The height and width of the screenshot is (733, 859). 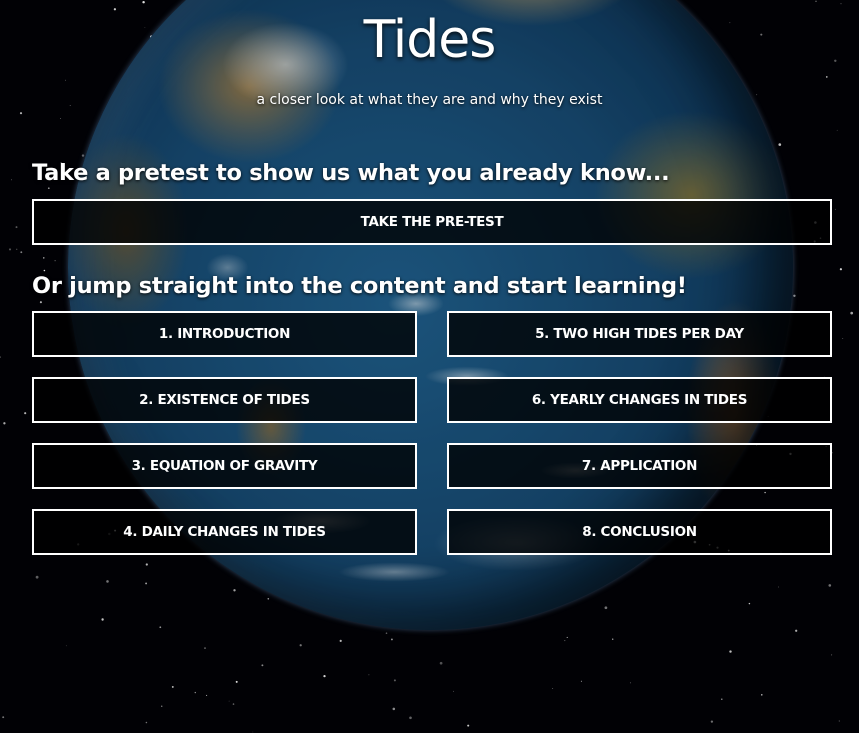 I want to click on section-button-existence-of-tides: 2. EXISTENCE OF TIDES, so click(x=224, y=400).